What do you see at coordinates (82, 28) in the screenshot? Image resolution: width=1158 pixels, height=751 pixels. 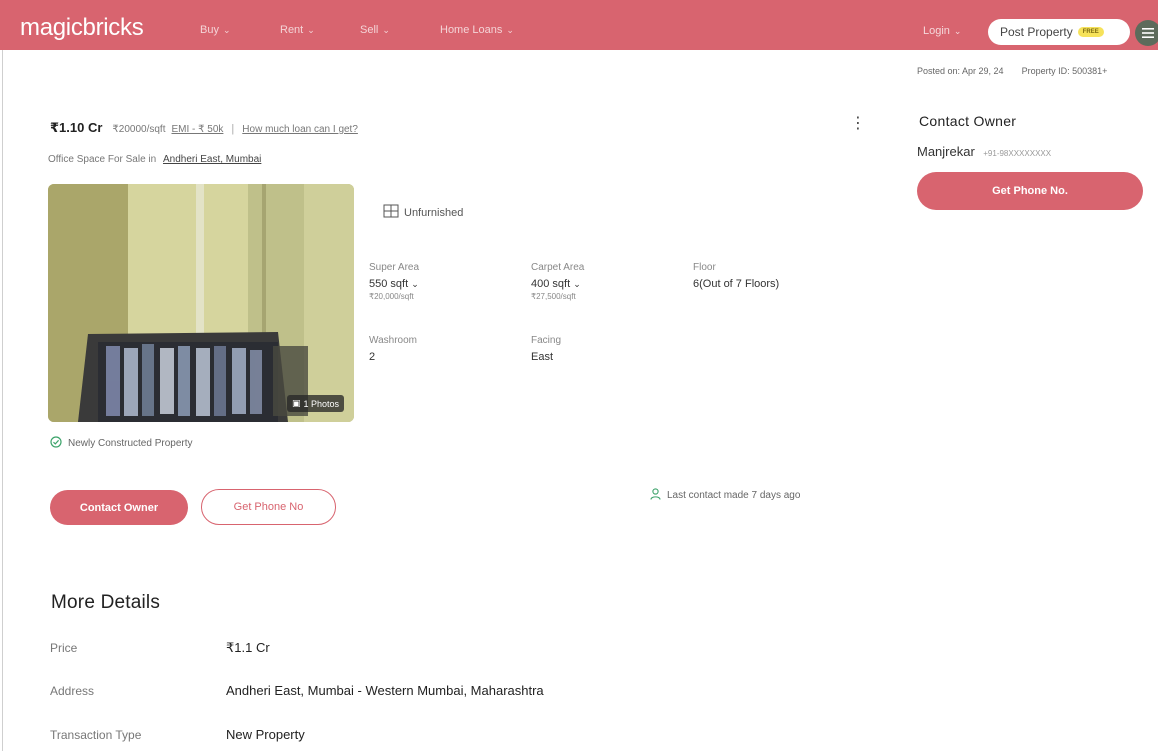 I see `magicbricks-logo: magicbricks` at bounding box center [82, 28].